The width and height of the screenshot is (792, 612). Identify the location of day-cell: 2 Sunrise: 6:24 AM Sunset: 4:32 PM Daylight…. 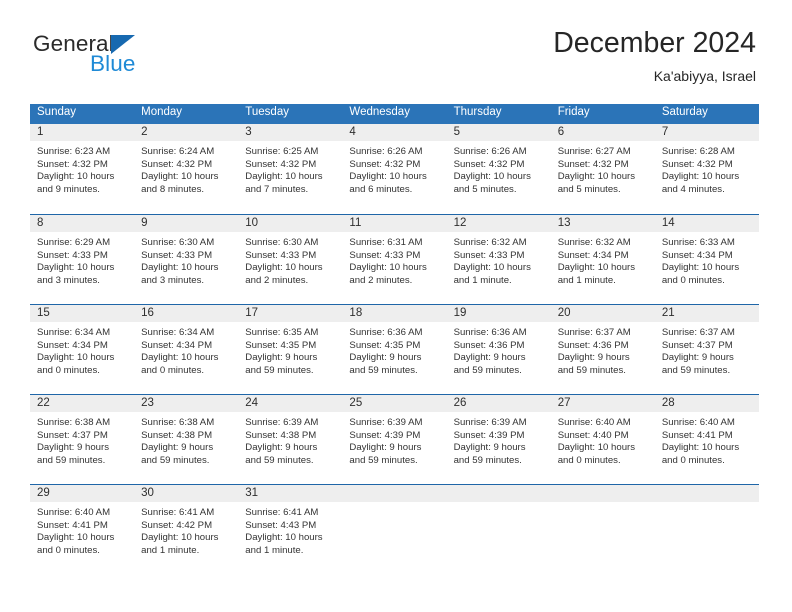
(186, 169).